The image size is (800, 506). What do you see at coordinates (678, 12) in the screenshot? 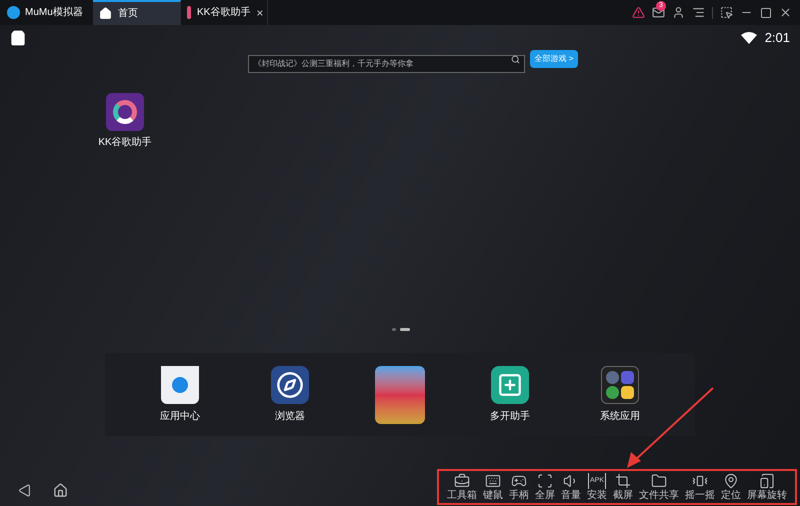
I see `user-icon` at bounding box center [678, 12].